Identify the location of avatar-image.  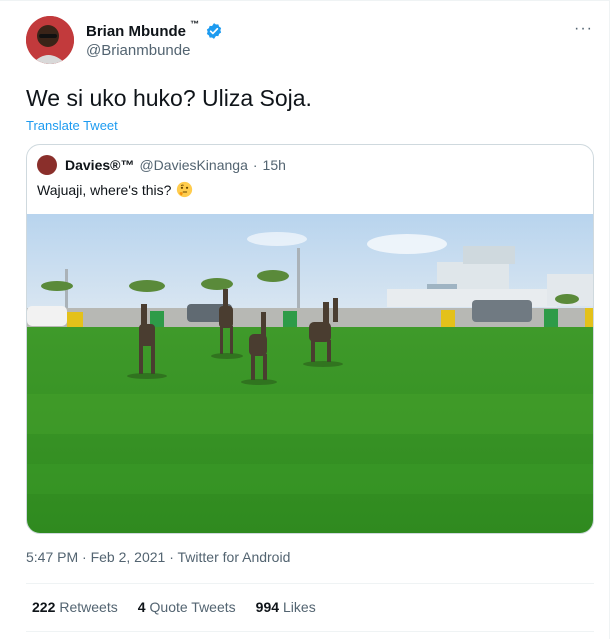
(50, 40).